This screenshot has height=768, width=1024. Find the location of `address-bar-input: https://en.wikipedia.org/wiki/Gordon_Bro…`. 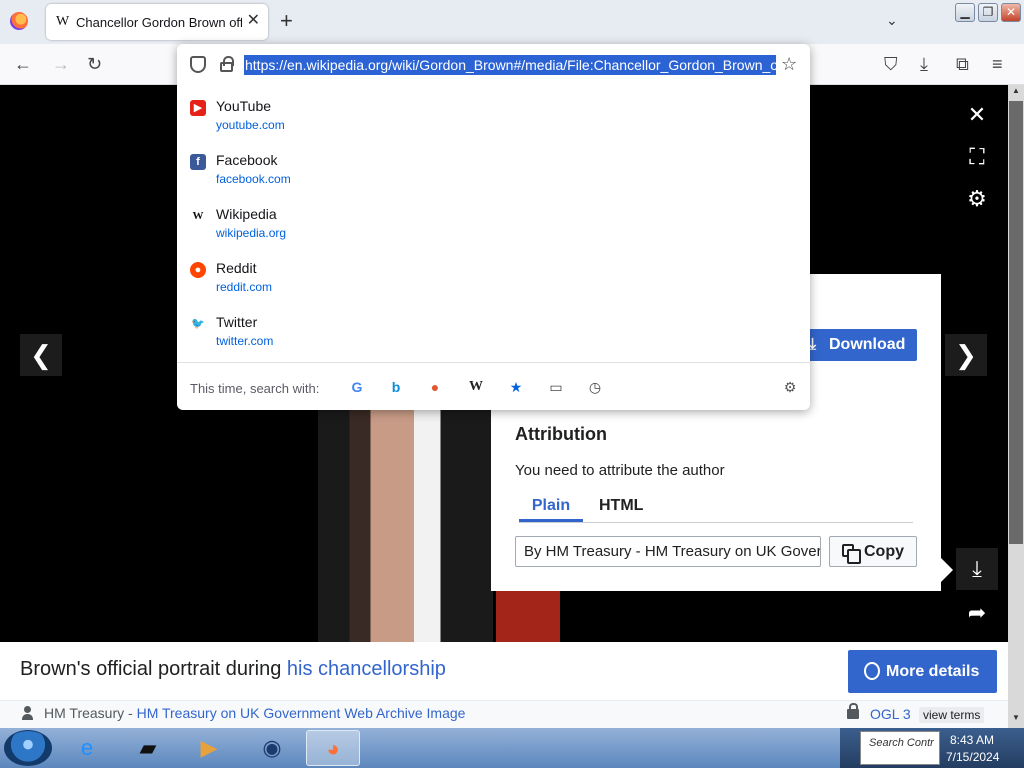

address-bar-input: https://en.wikipedia.org/wiki/Gordon_Bro… is located at coordinates (510, 65).